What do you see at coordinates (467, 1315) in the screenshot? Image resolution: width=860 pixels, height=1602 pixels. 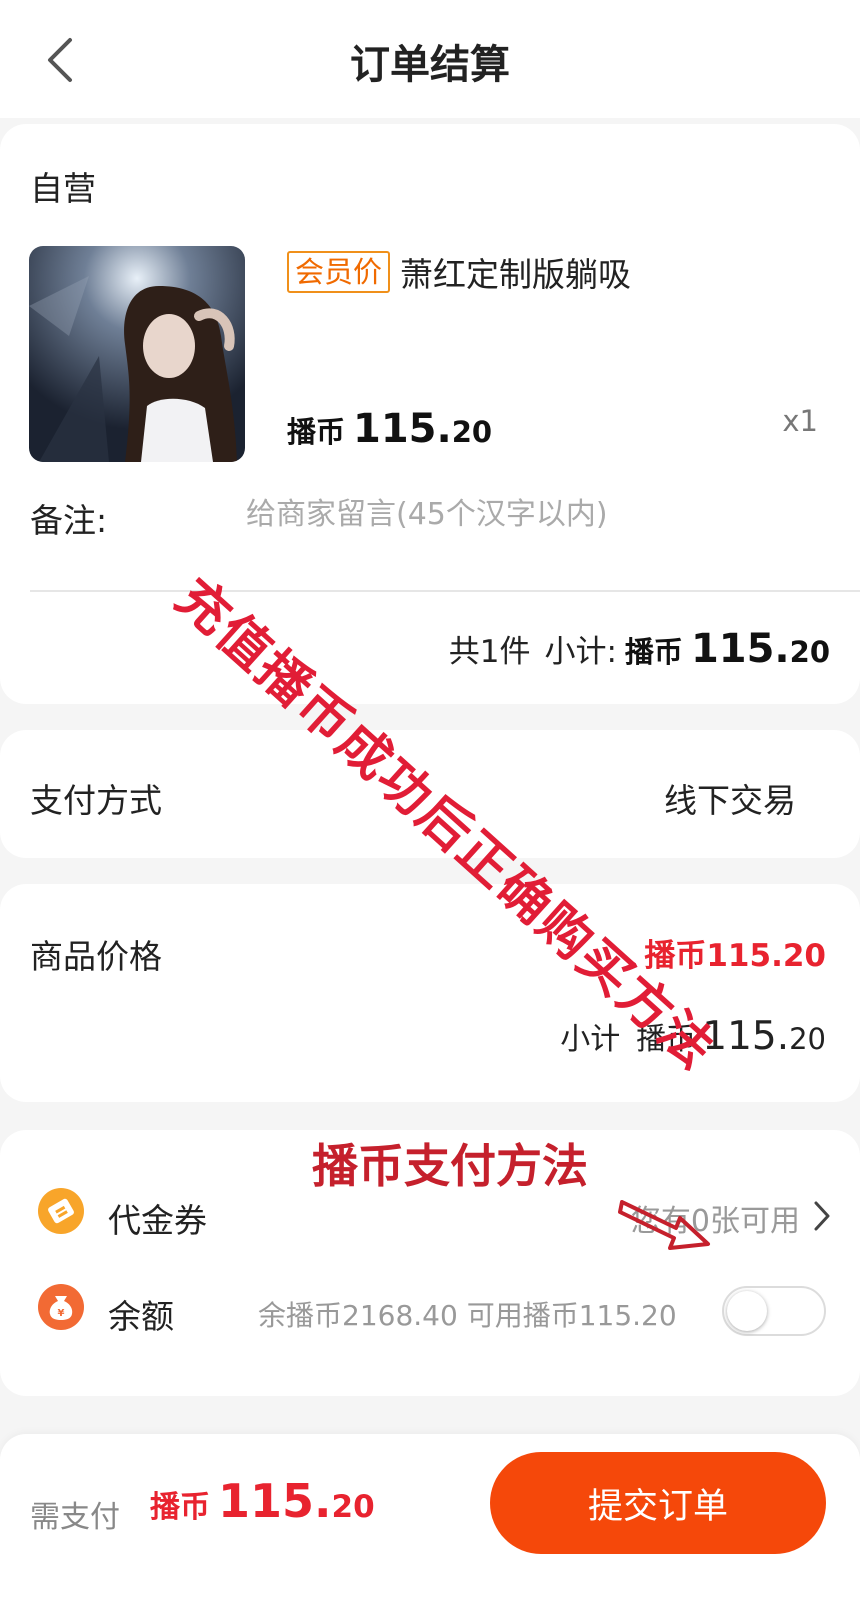 I see `balance-info: 余播币2168.40 可用播币115.20` at bounding box center [467, 1315].